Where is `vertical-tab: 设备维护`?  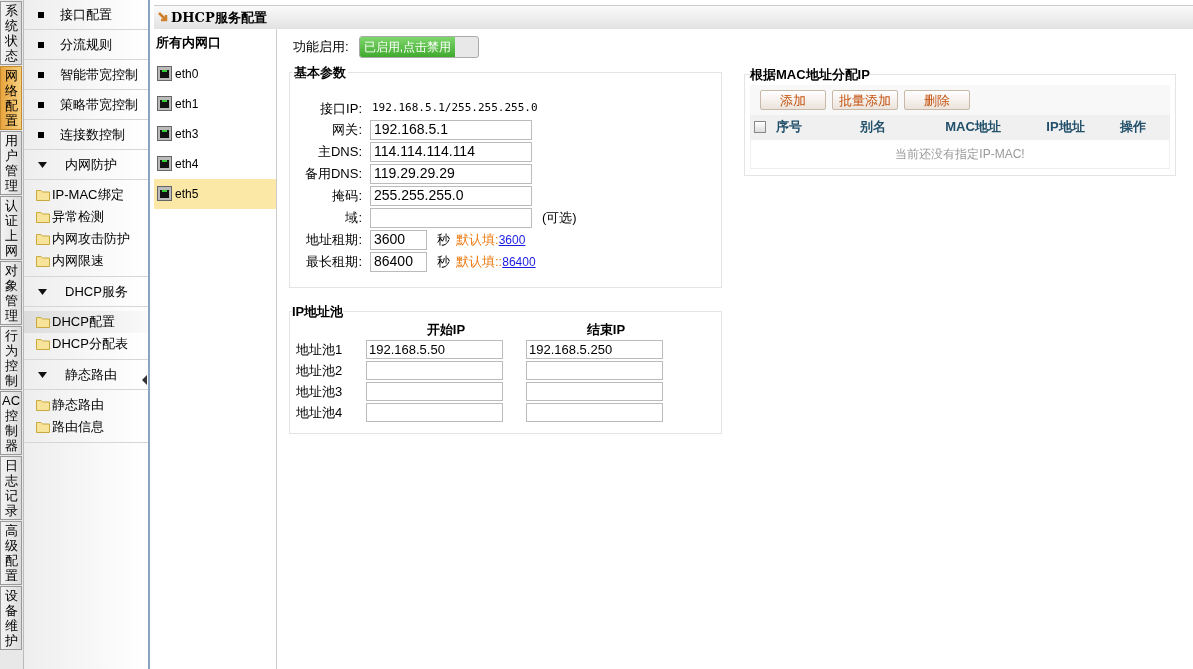
vertical-tab: 设备维护 is located at coordinates (11, 618).